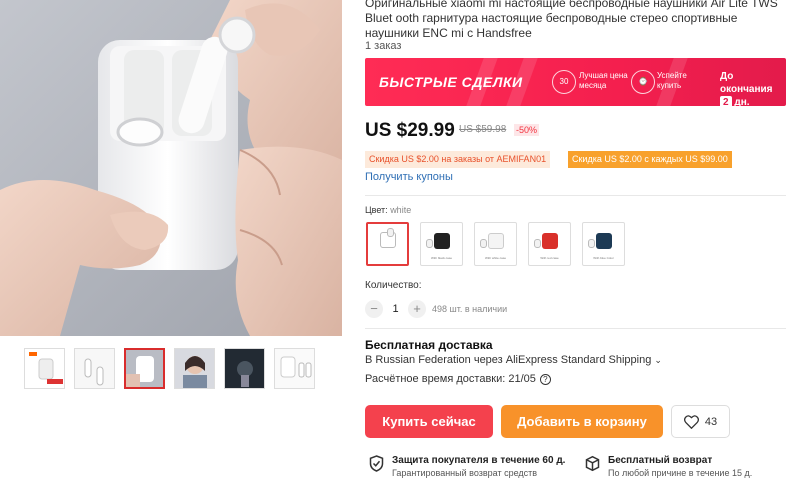  What do you see at coordinates (726, 101) in the screenshot?
I see `countdown-days-value: 2` at bounding box center [726, 101].